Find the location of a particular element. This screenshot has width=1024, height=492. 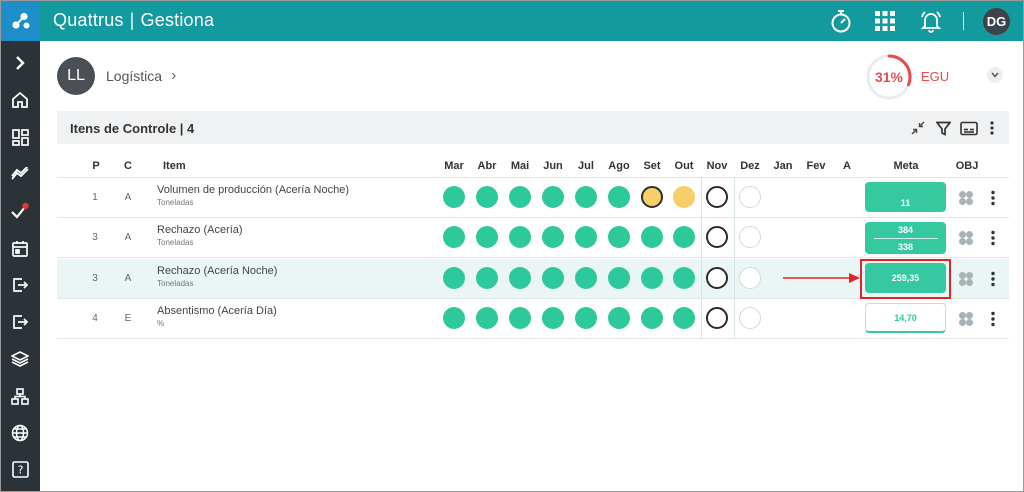

filter-icon is located at coordinates (943, 128).